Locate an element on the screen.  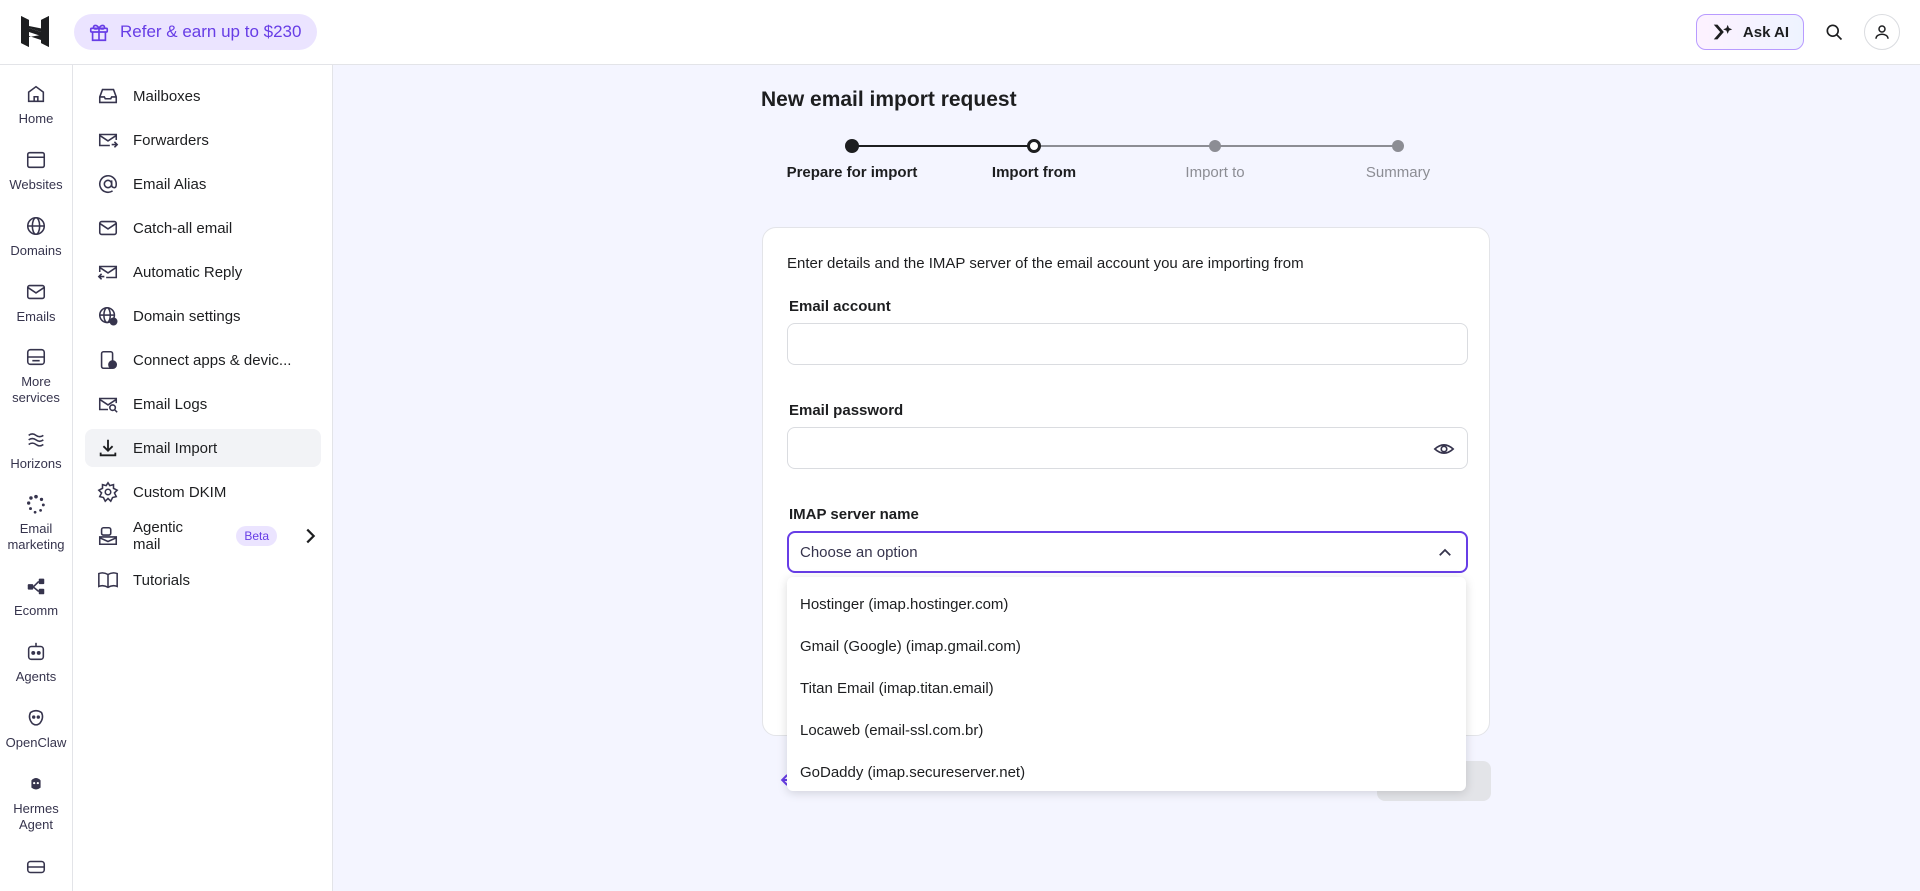
subnav-label: Automatic Reply is located at coordinates (188, 272).